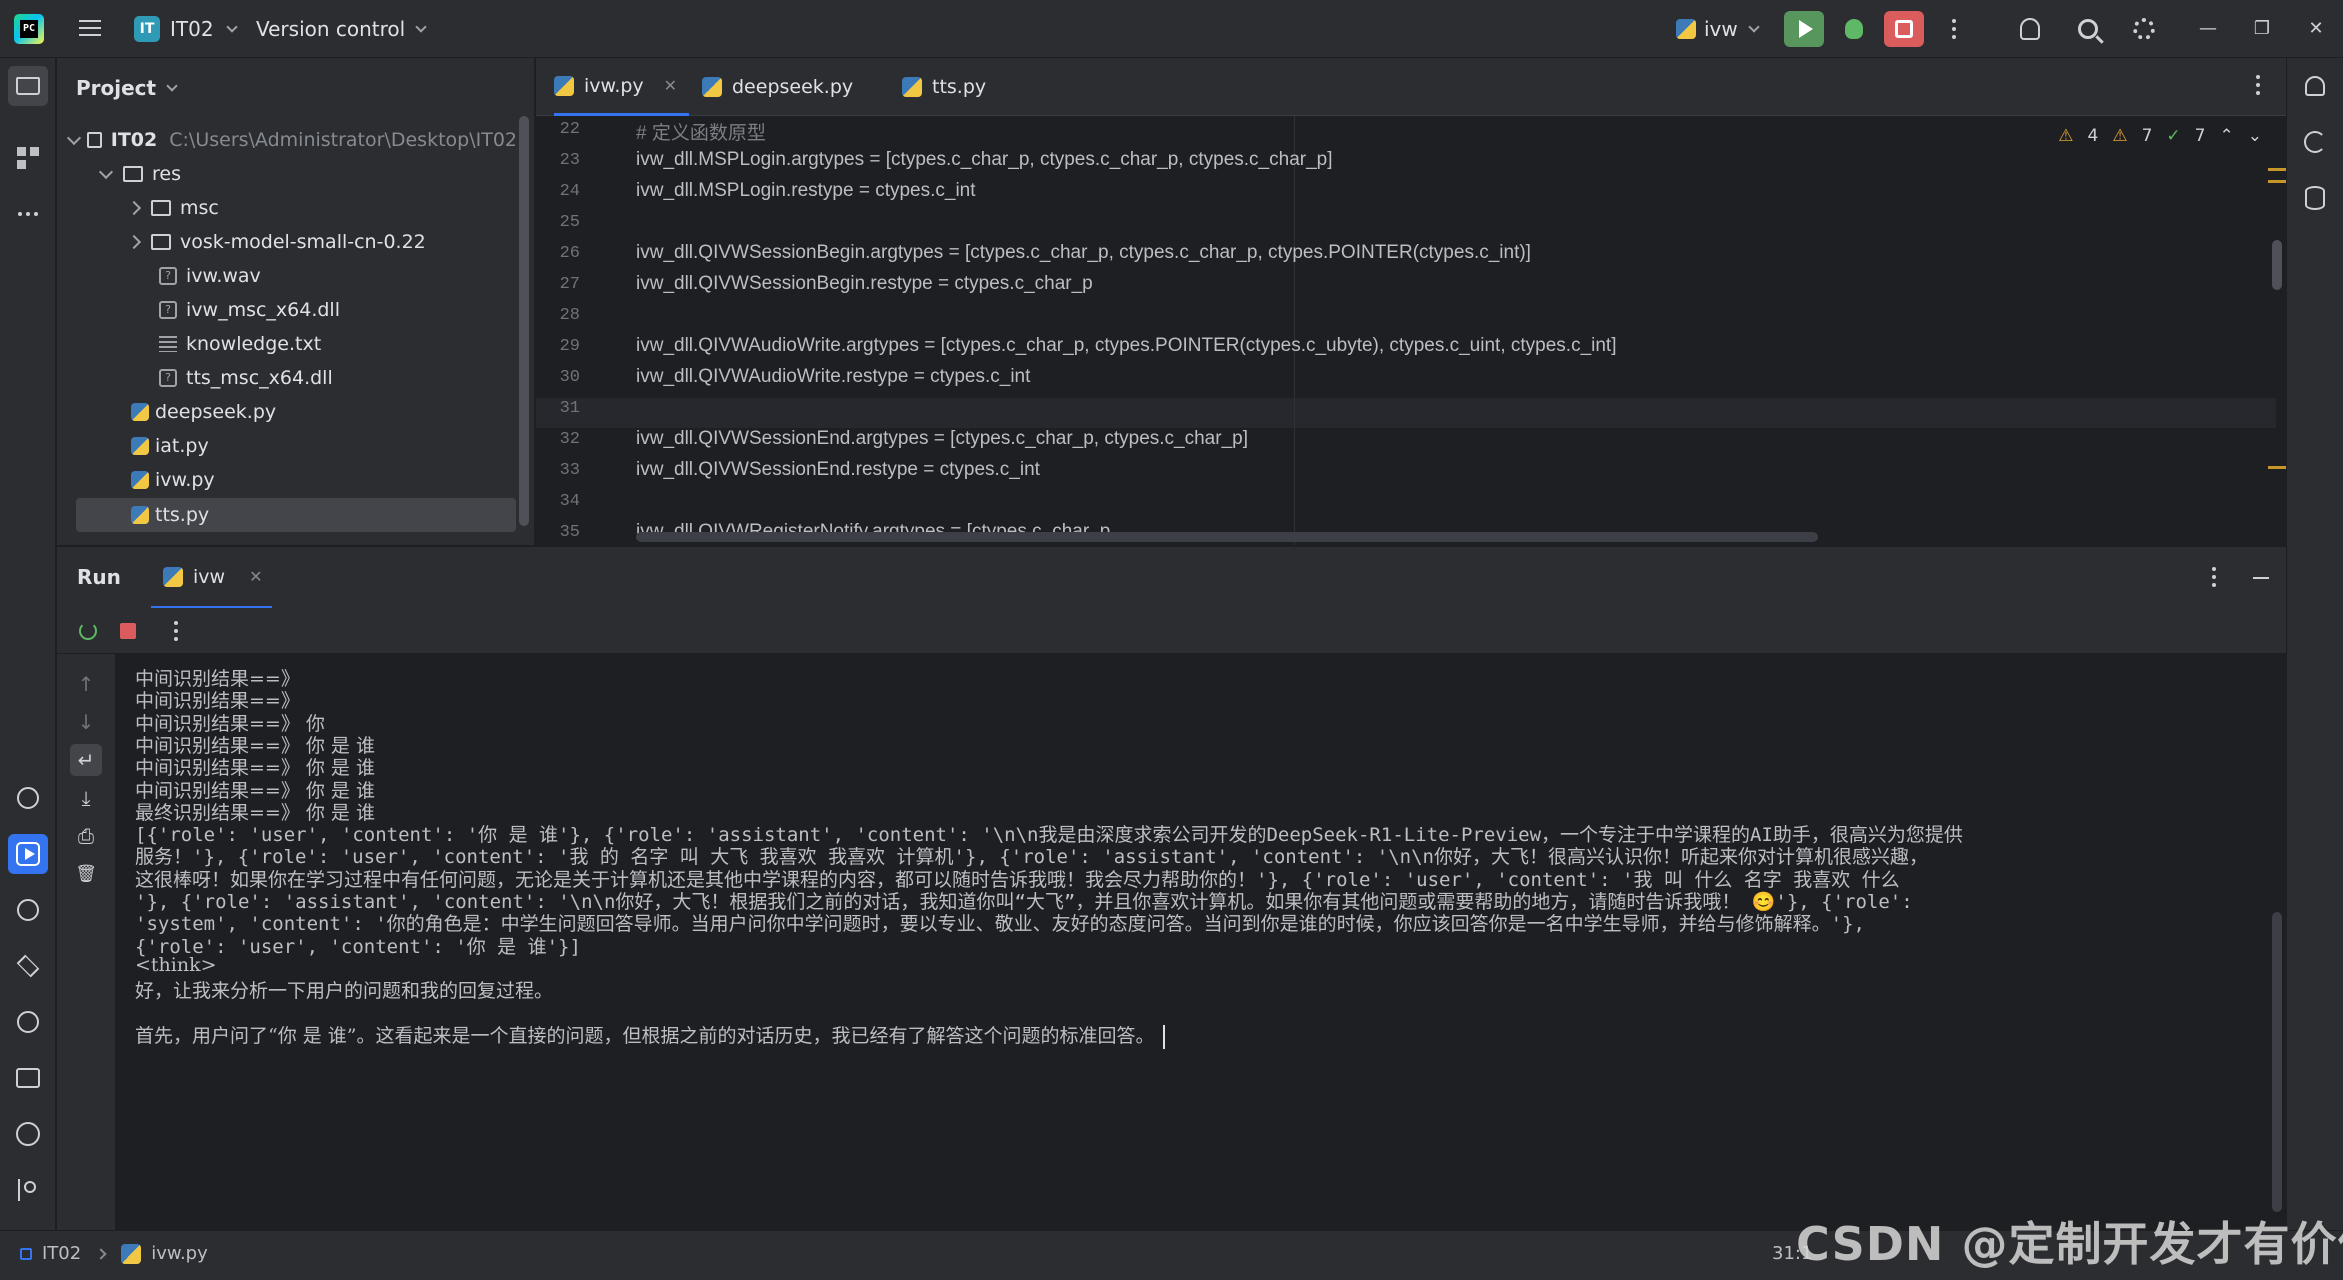 The image size is (2343, 1280). I want to click on services-tool-button, so click(28, 1022).